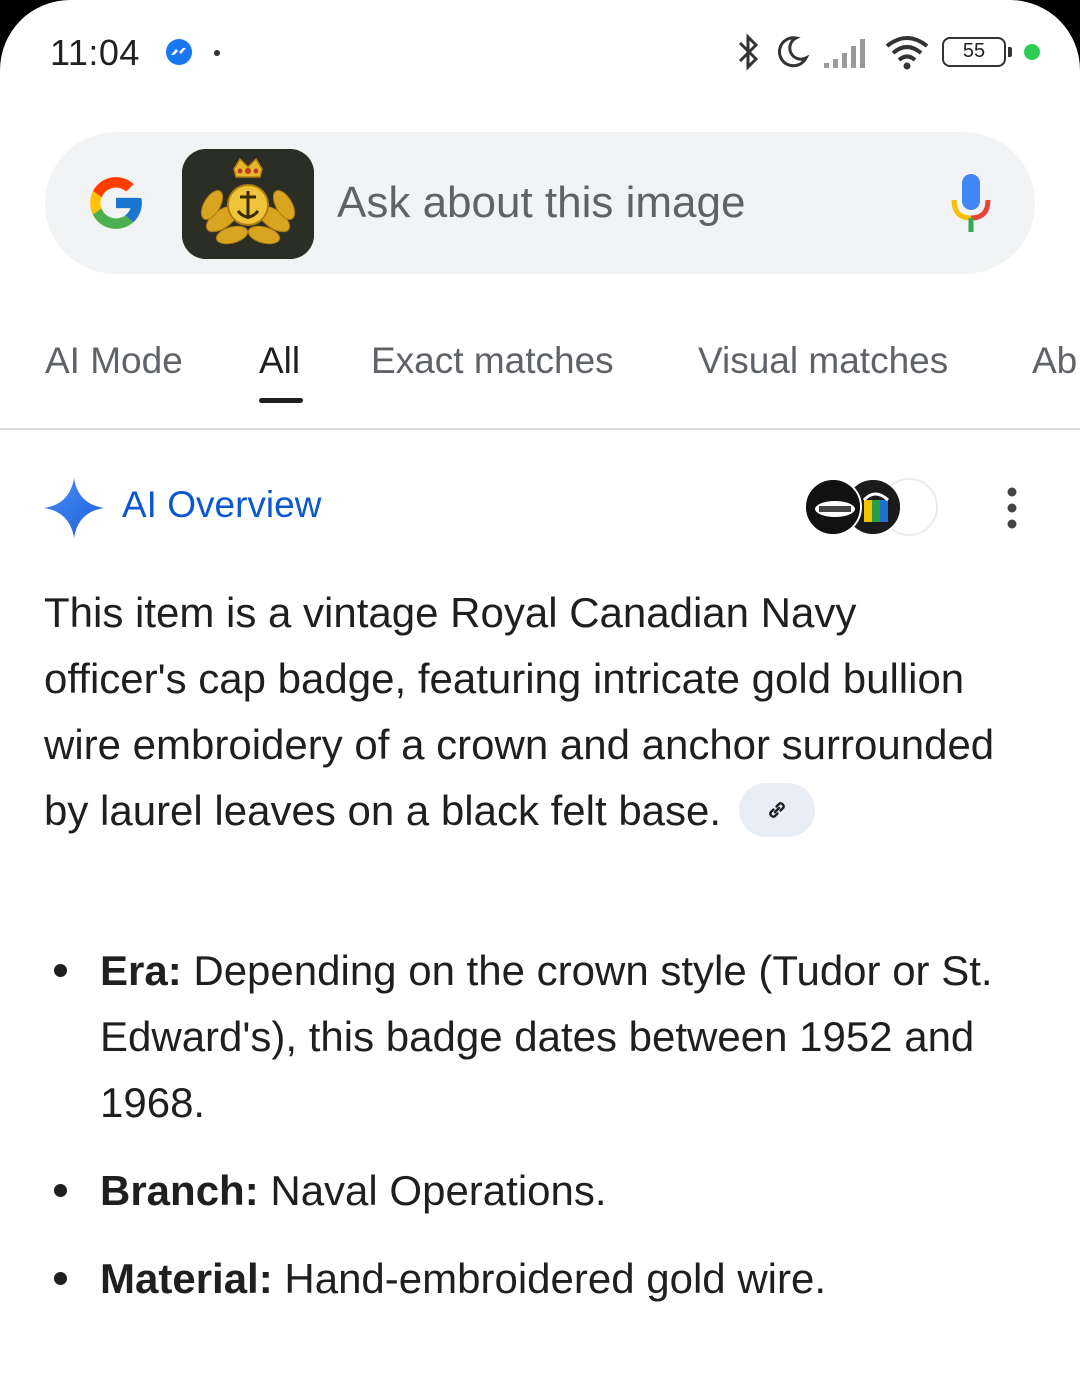  What do you see at coordinates (279, 361) in the screenshot?
I see `tab-all: All` at bounding box center [279, 361].